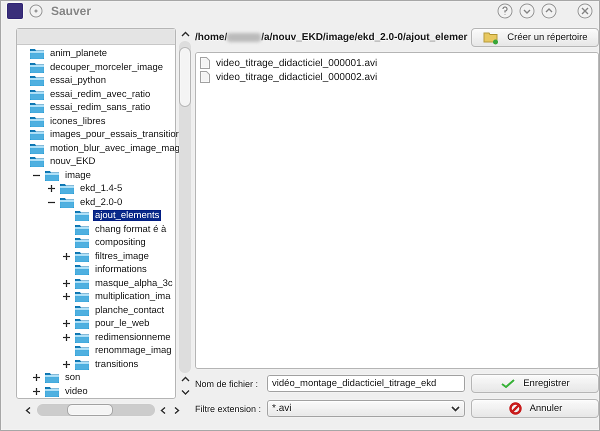 The width and height of the screenshot is (600, 431). Describe the element at coordinates (36, 11) in the screenshot. I see `pin-icon` at that location.